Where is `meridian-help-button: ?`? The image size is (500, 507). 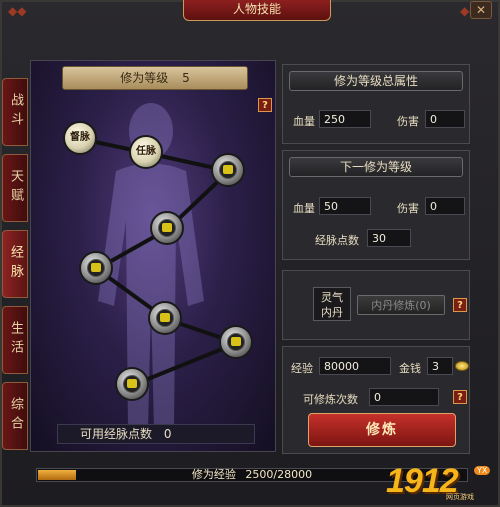 meridian-help-button: ? is located at coordinates (265, 105).